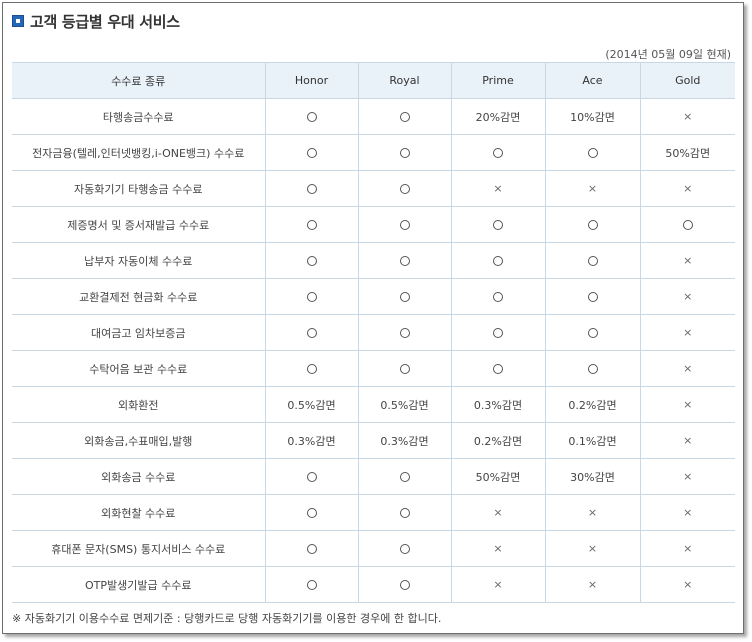 This screenshot has width=752, height=642. I want to click on benefit-cell: 0.2%감면, so click(592, 404).